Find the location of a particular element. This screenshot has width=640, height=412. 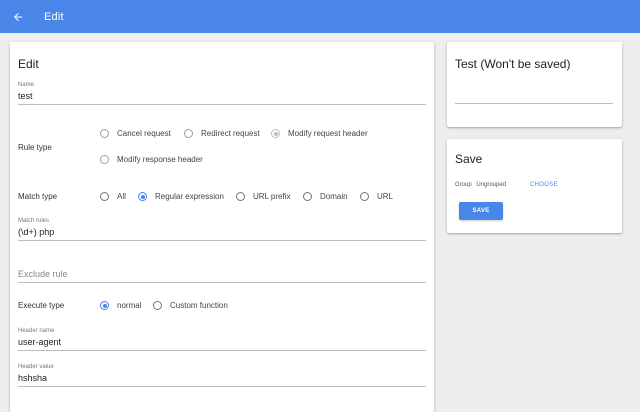

save-card: Save Group Ungrouped CHOOSE SAVE is located at coordinates (534, 186).